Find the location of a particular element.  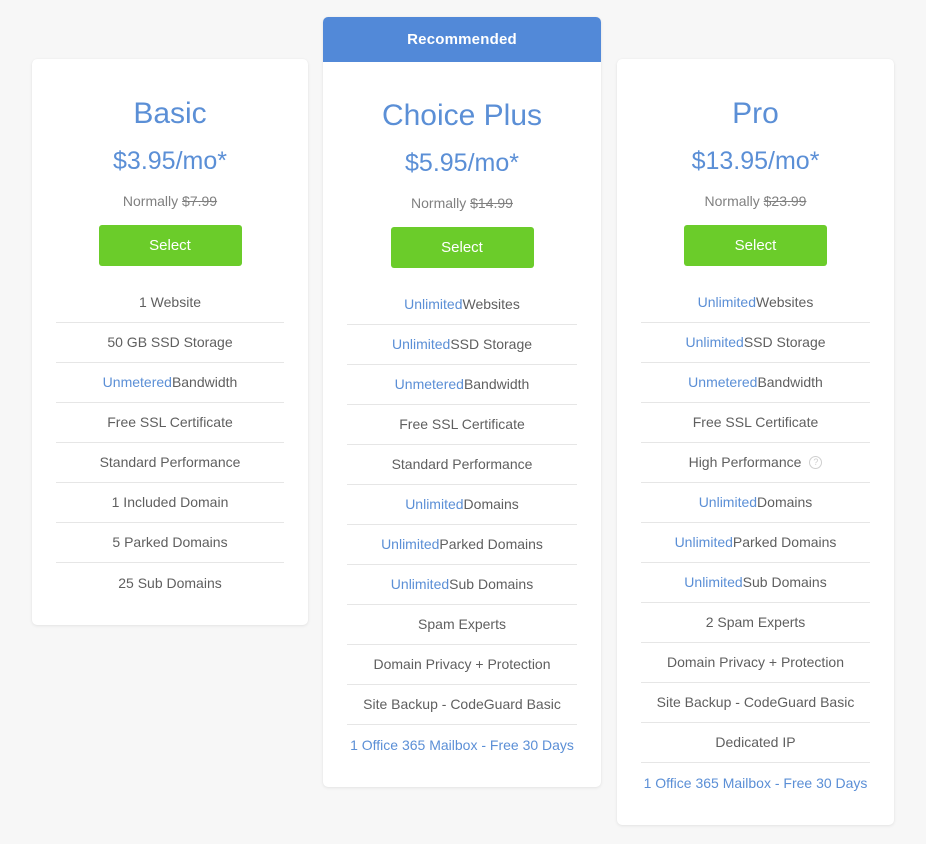

plan-normally-price: Normally $23.99 is located at coordinates (755, 192).